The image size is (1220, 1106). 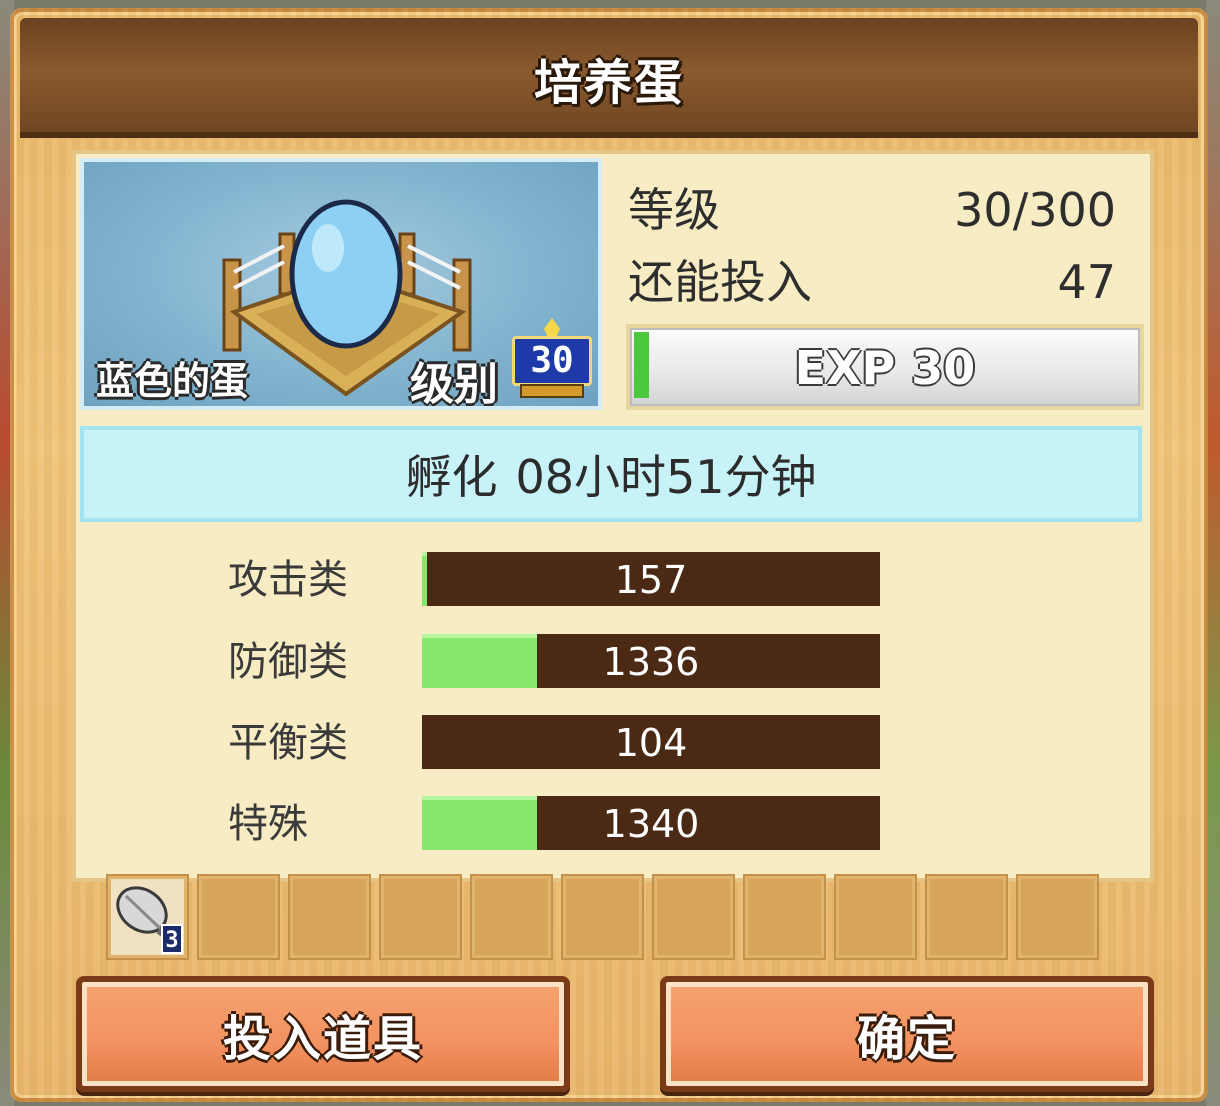 What do you see at coordinates (147, 917) in the screenshot?
I see `item-slot-1: 3` at bounding box center [147, 917].